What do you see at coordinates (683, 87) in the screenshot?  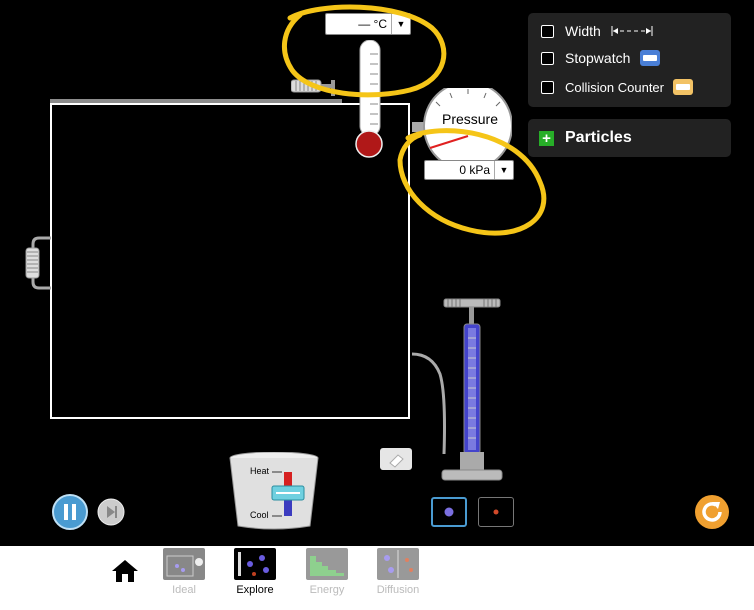 I see `collision-counter-icon` at bounding box center [683, 87].